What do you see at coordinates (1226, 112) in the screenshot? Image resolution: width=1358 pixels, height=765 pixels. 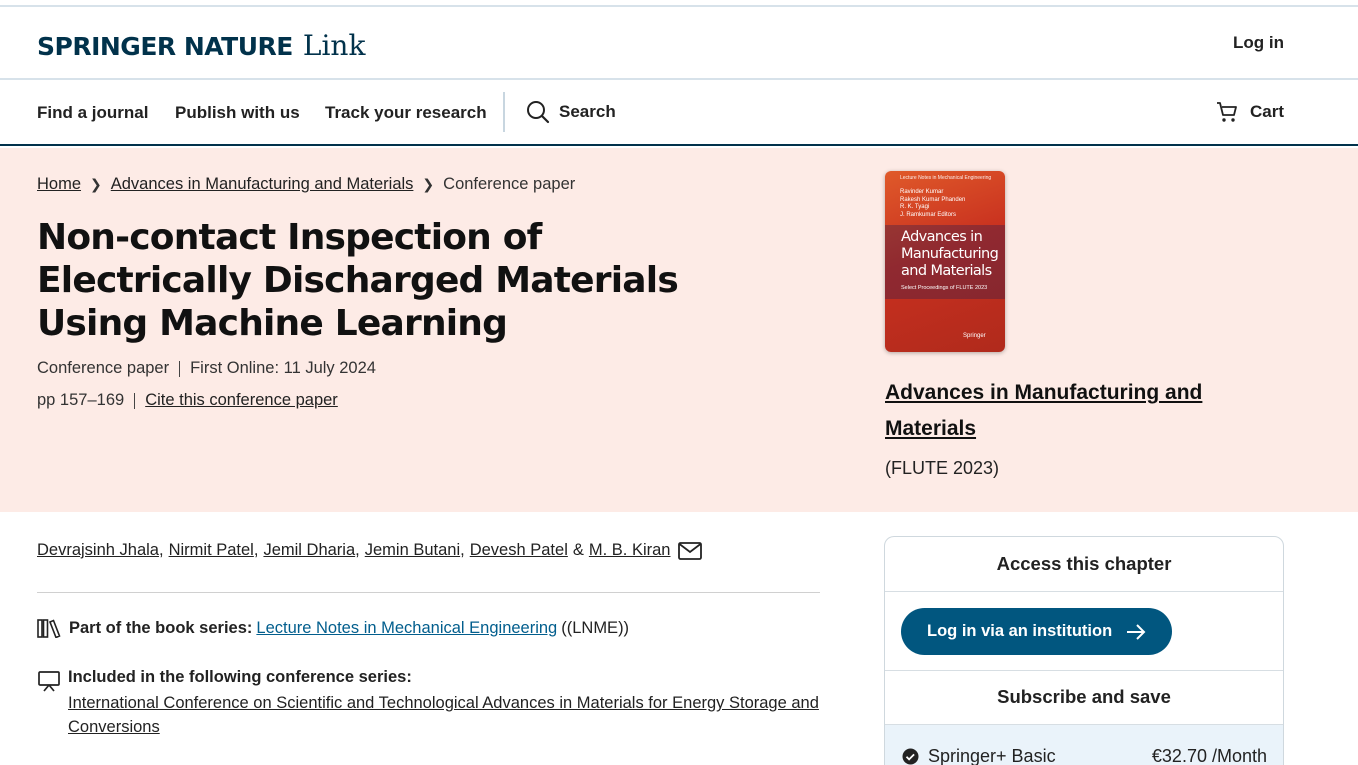 I see `cart-icon` at bounding box center [1226, 112].